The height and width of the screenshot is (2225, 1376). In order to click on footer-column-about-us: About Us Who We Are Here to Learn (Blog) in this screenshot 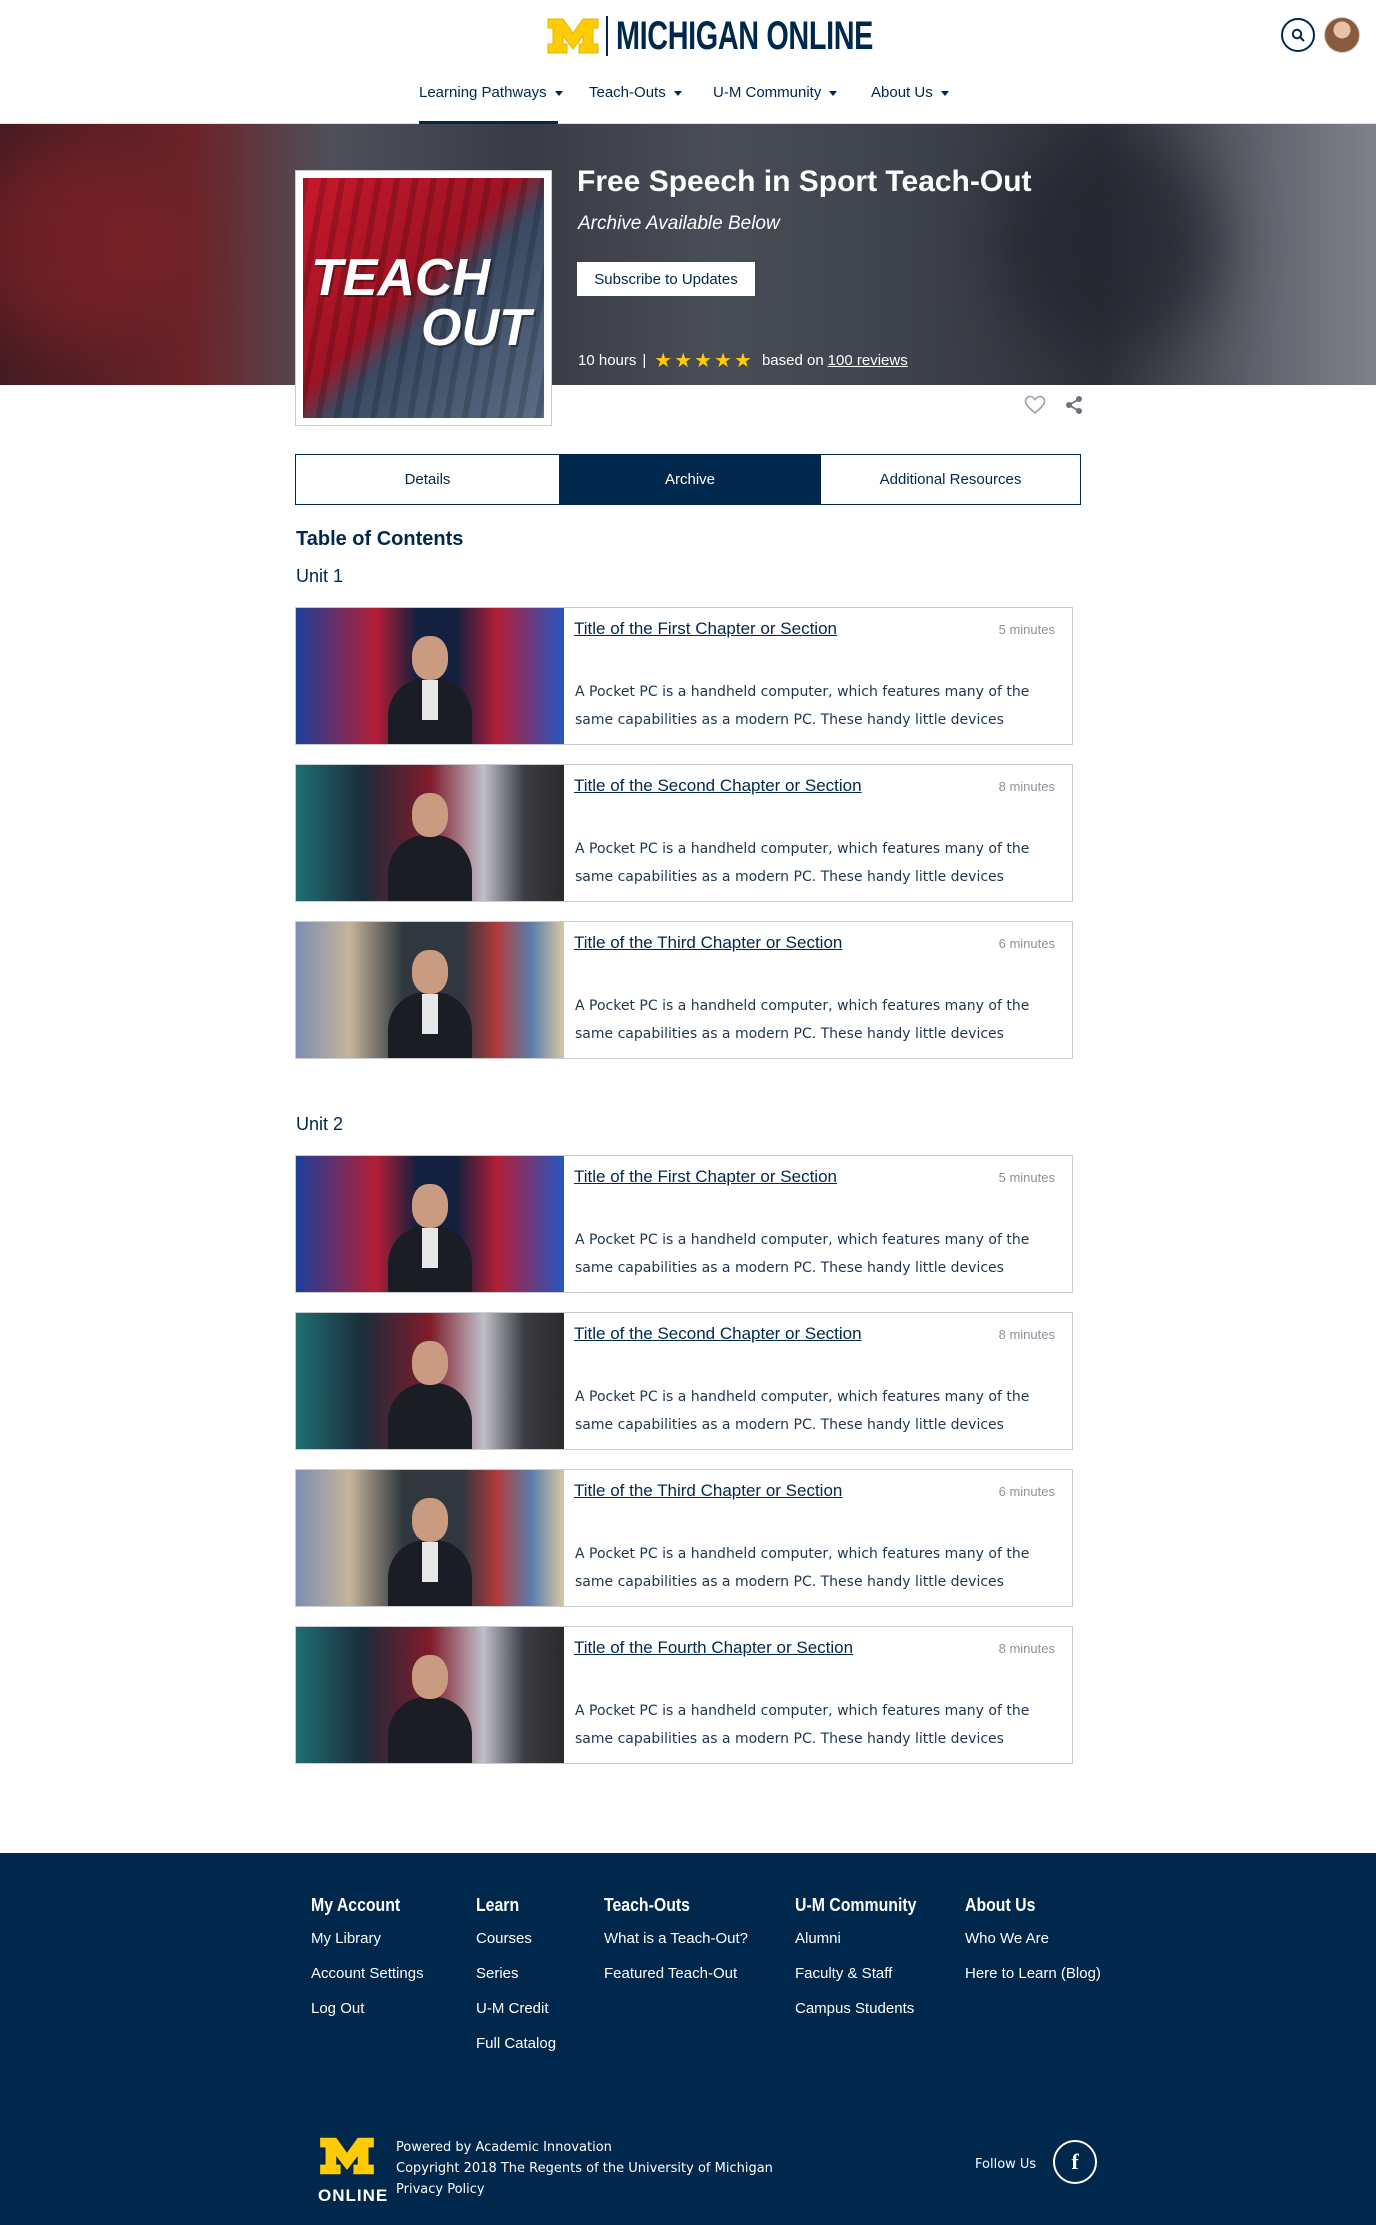, I will do `click(1033, 1947)`.